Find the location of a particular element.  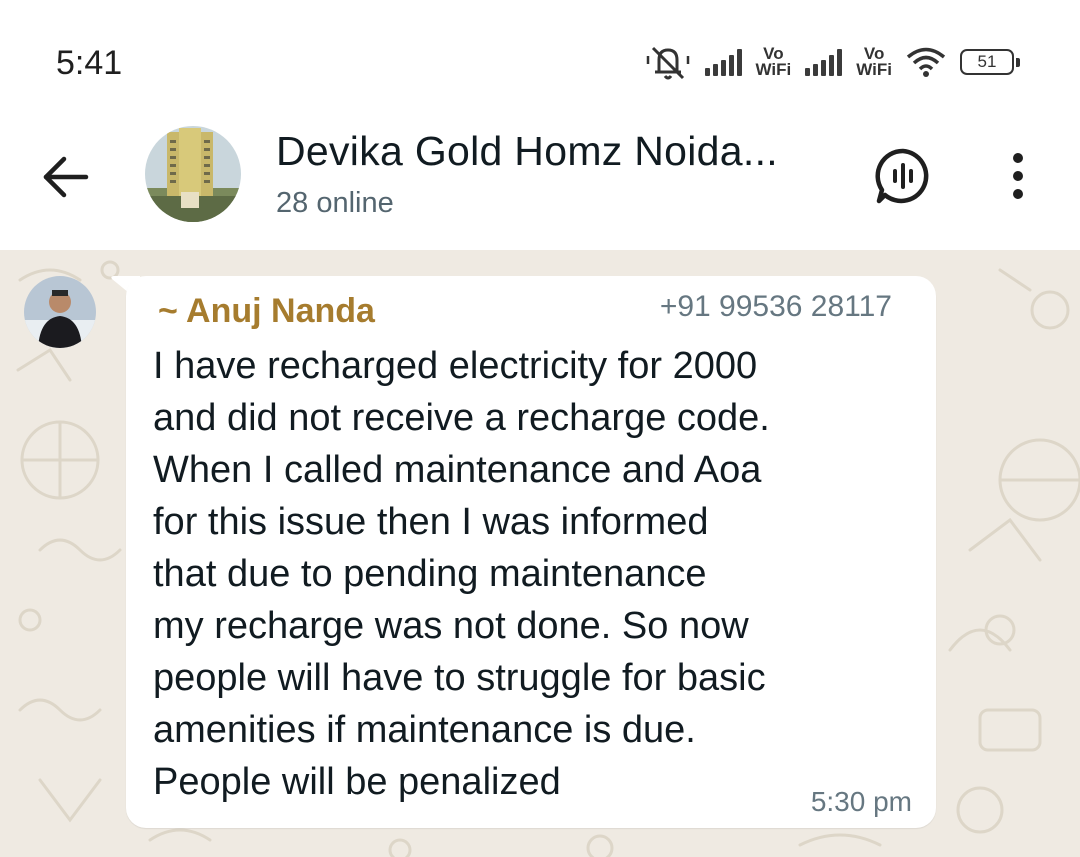

mute-bell-icon is located at coordinates (667, 63).